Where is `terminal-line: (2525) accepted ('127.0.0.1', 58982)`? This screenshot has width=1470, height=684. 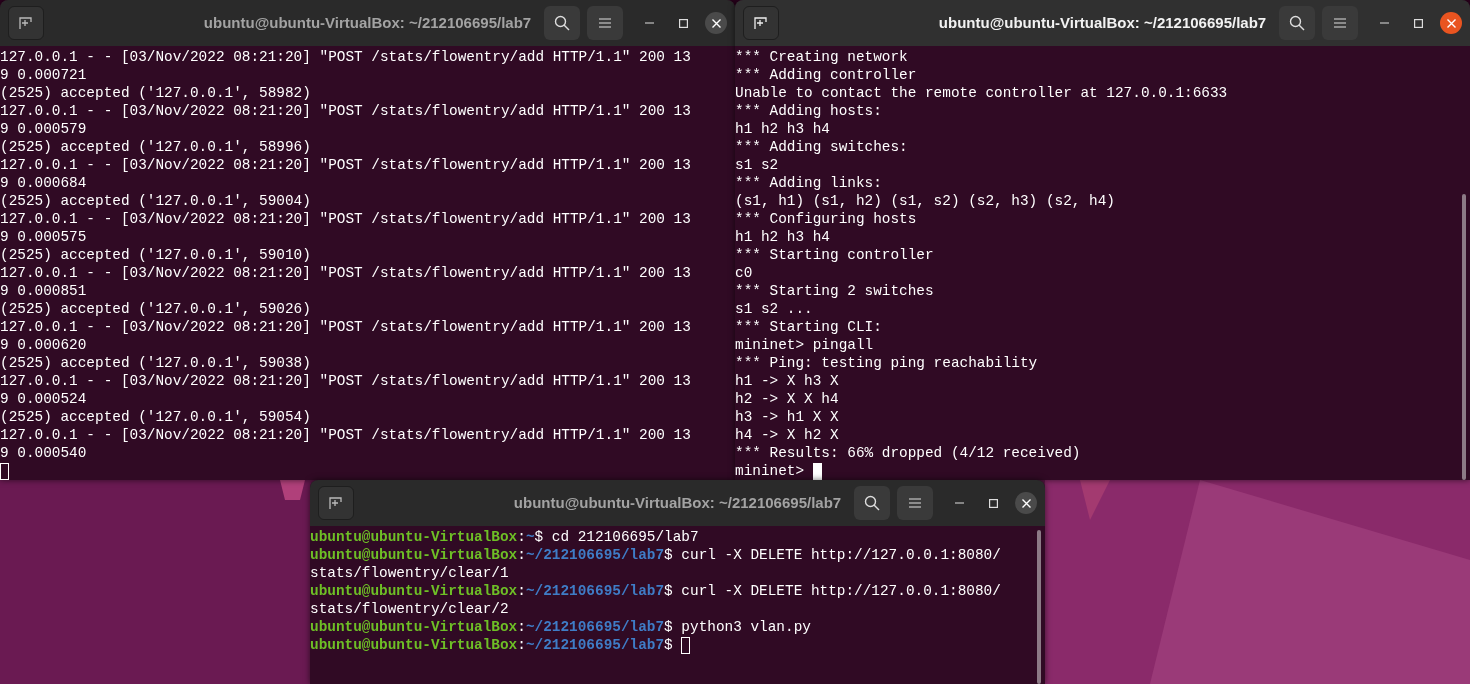 terminal-line: (2525) accepted ('127.0.0.1', 58982) is located at coordinates (155, 93).